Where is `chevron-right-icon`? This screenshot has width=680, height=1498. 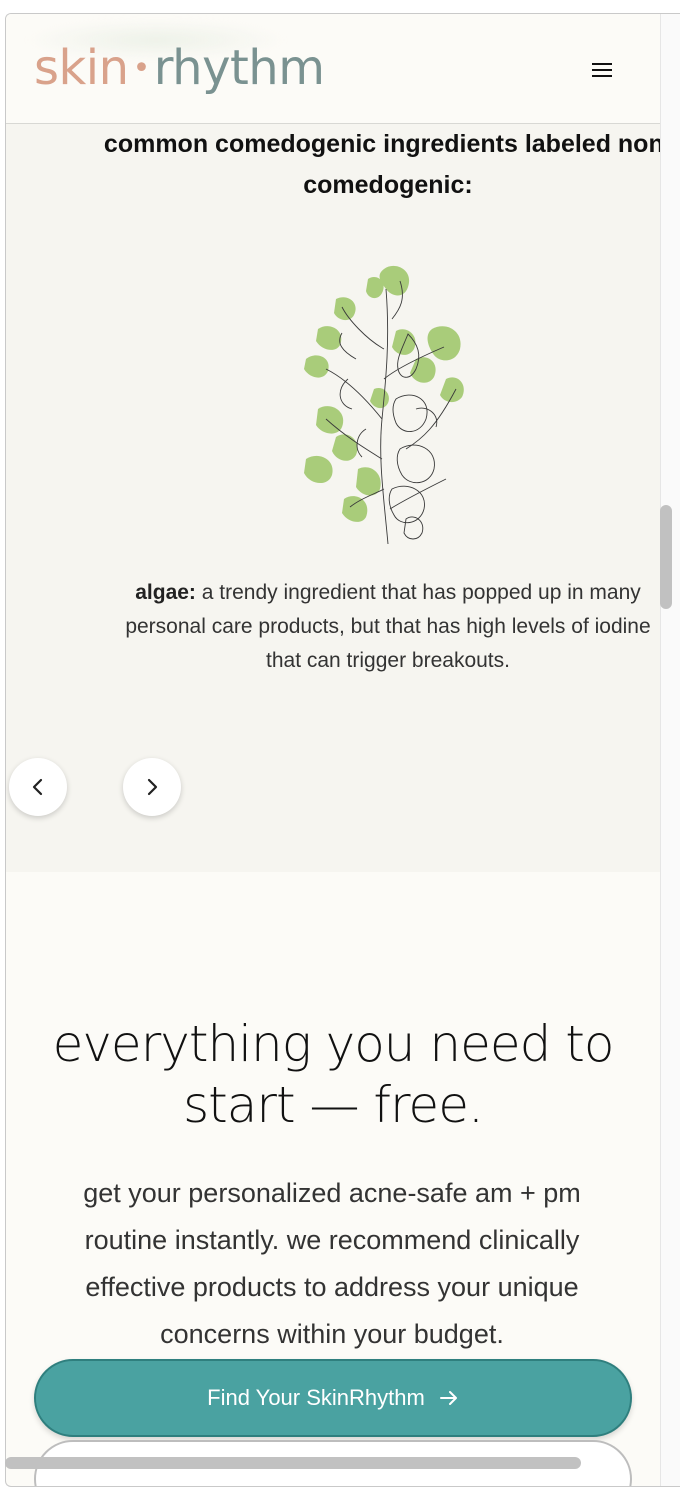 chevron-right-icon is located at coordinates (152, 787).